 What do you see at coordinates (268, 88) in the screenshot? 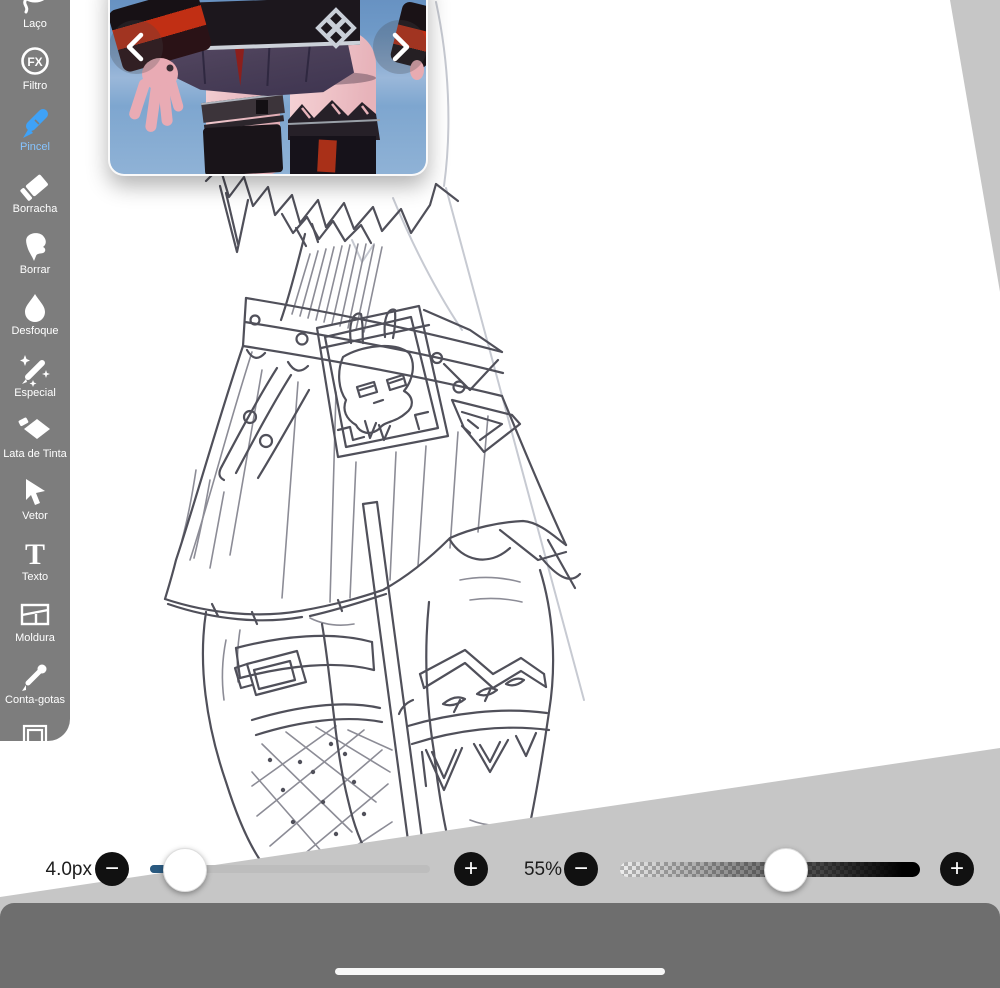
I see `reference-image-panel` at bounding box center [268, 88].